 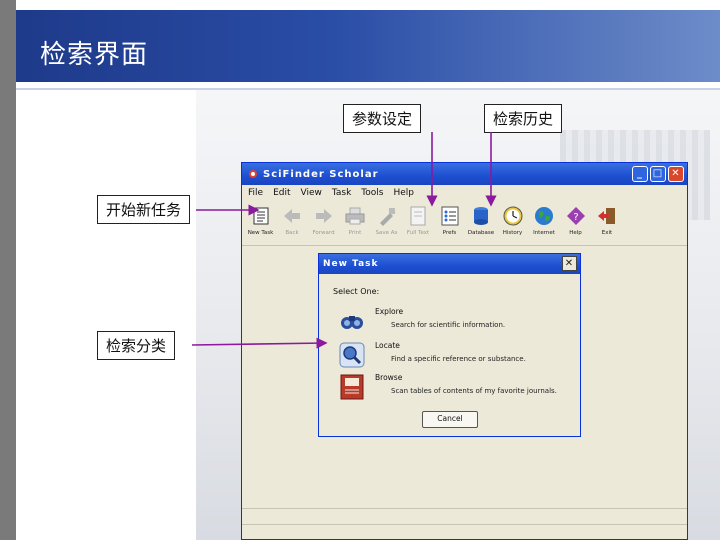 What do you see at coordinates (356, 291) in the screenshot?
I see `dialog-heading: Select One:` at bounding box center [356, 291].